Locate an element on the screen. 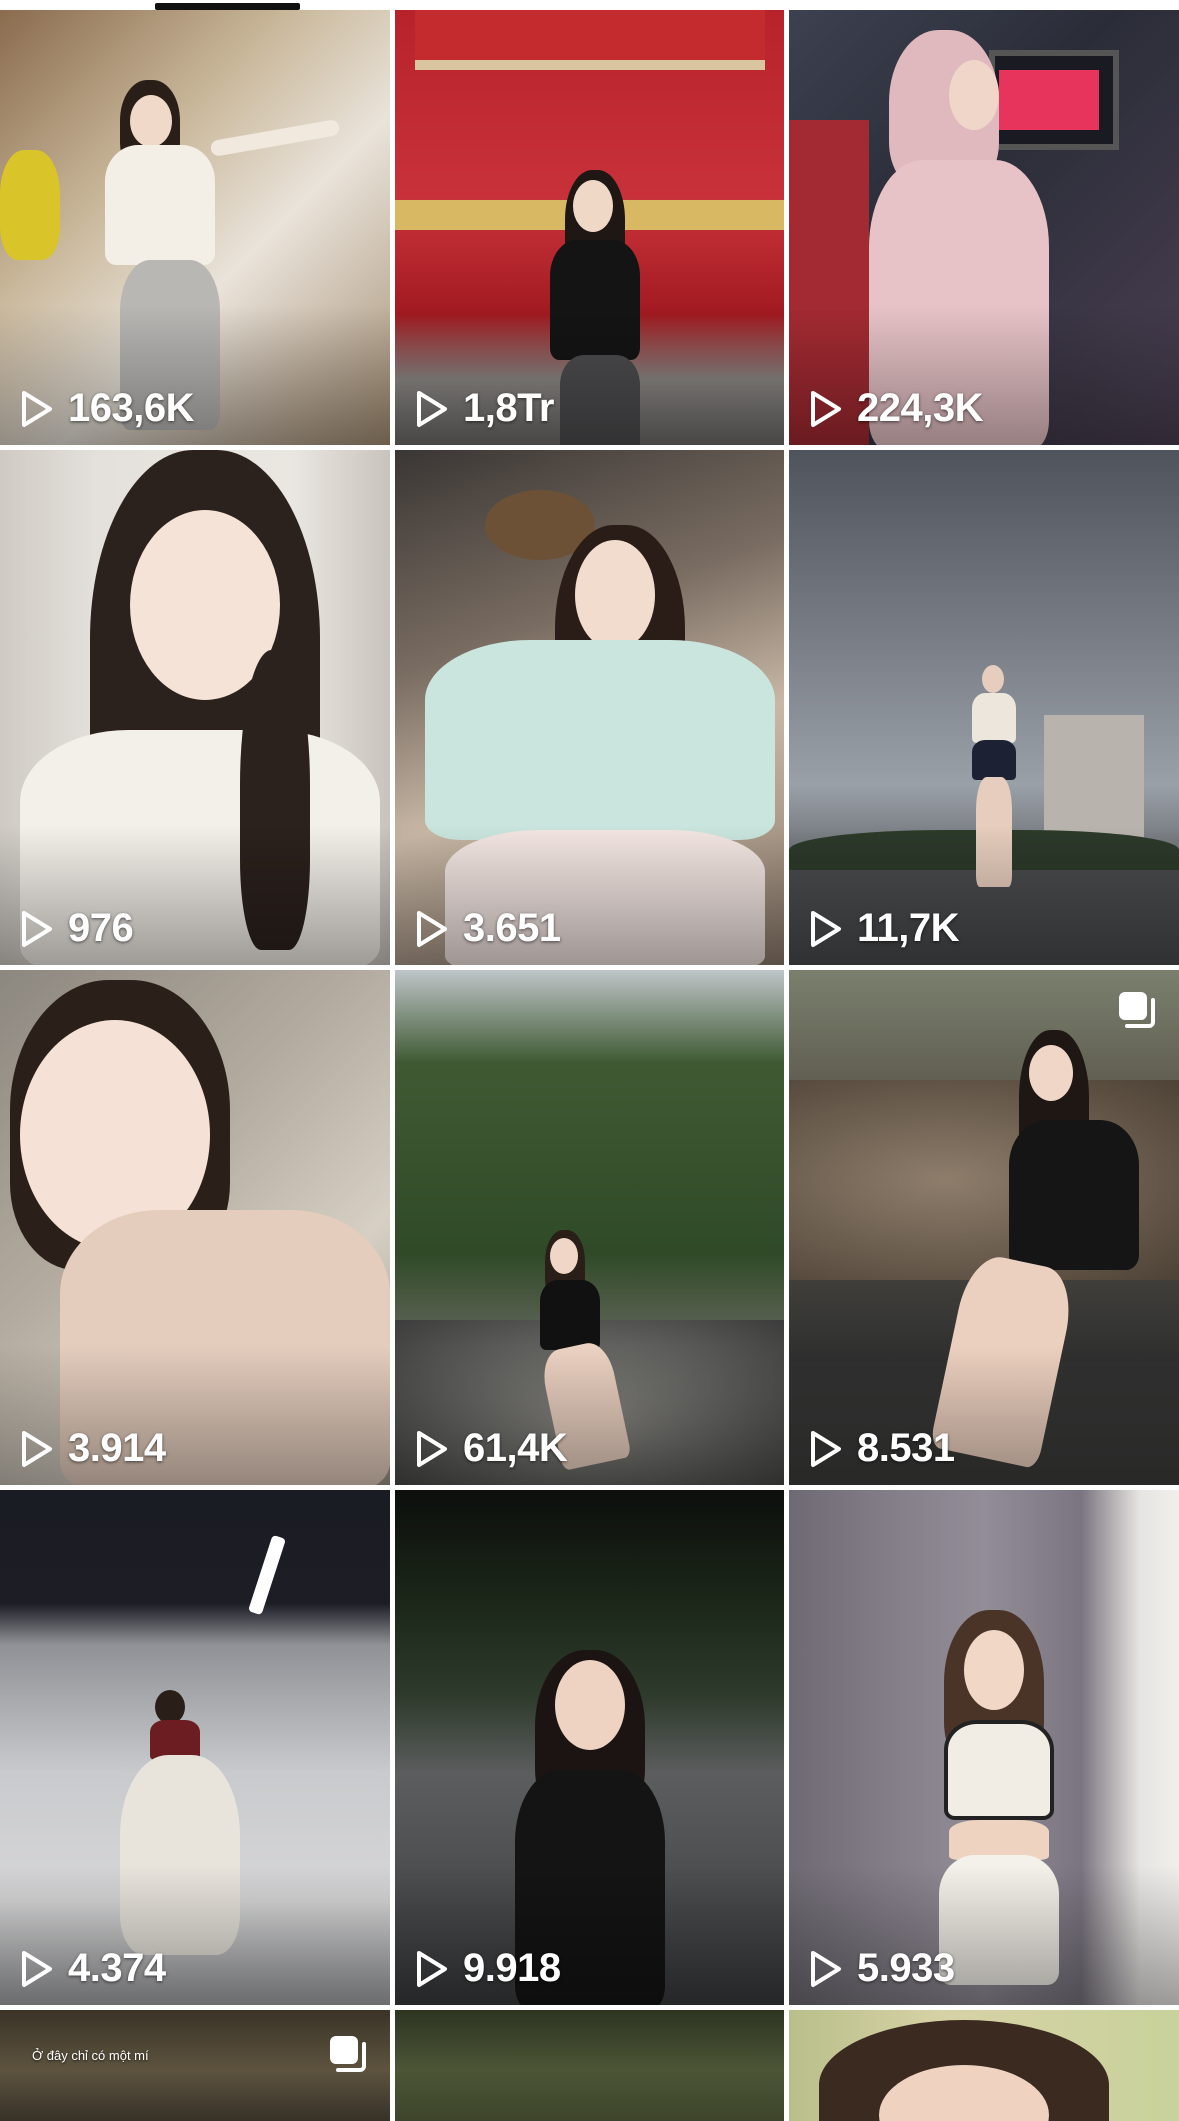  video-tile: 3.914 is located at coordinates (195, 1227).